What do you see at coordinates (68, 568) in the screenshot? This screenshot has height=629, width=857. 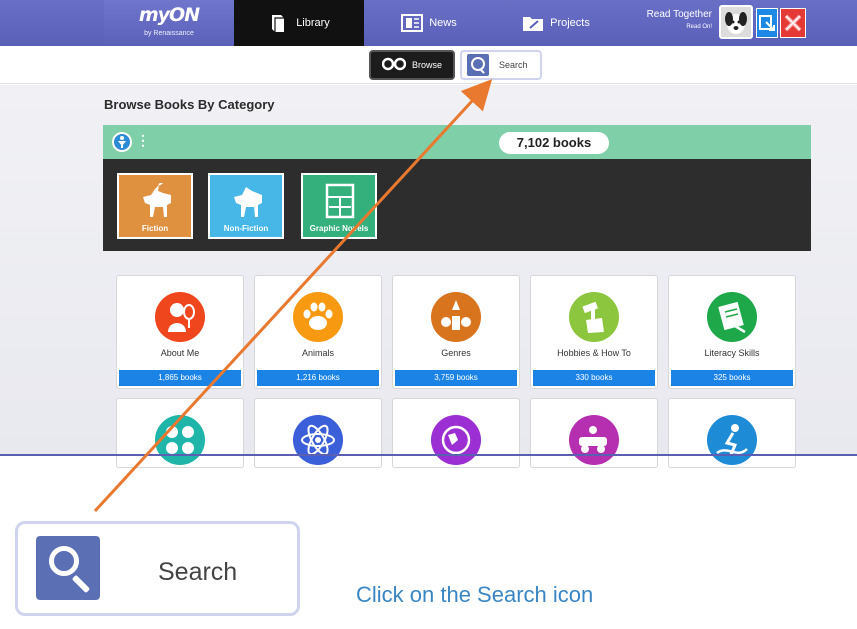 I see `search-book-icon` at bounding box center [68, 568].